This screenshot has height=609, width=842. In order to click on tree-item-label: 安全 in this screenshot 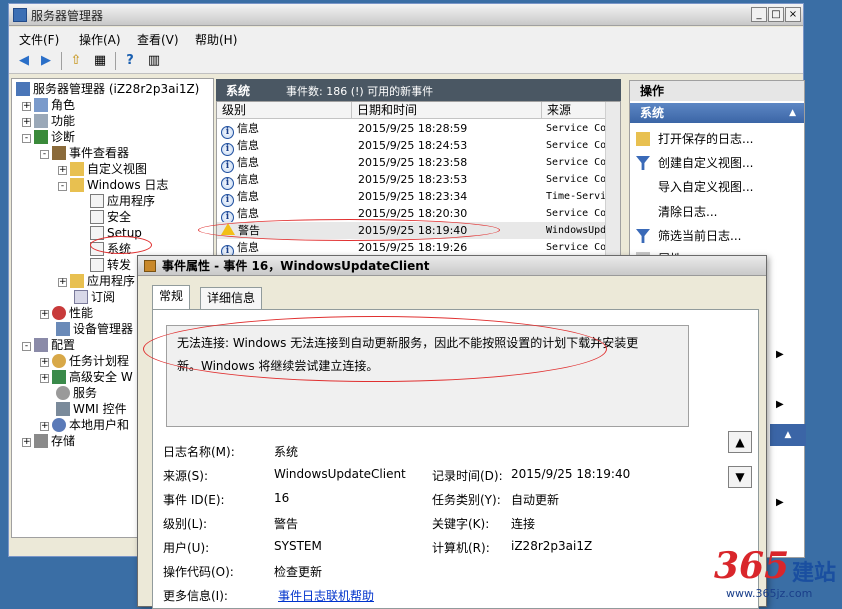, I will do `click(119, 217)`.